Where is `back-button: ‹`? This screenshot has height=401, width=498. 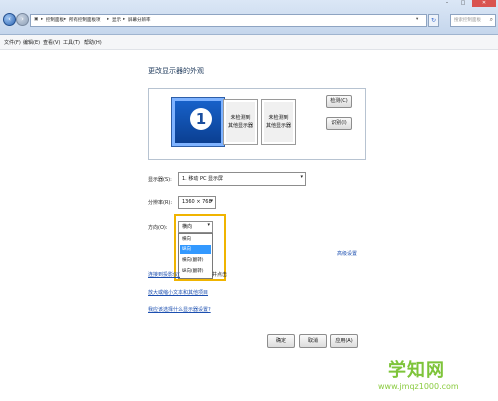
back-button: ‹ is located at coordinates (9, 19).